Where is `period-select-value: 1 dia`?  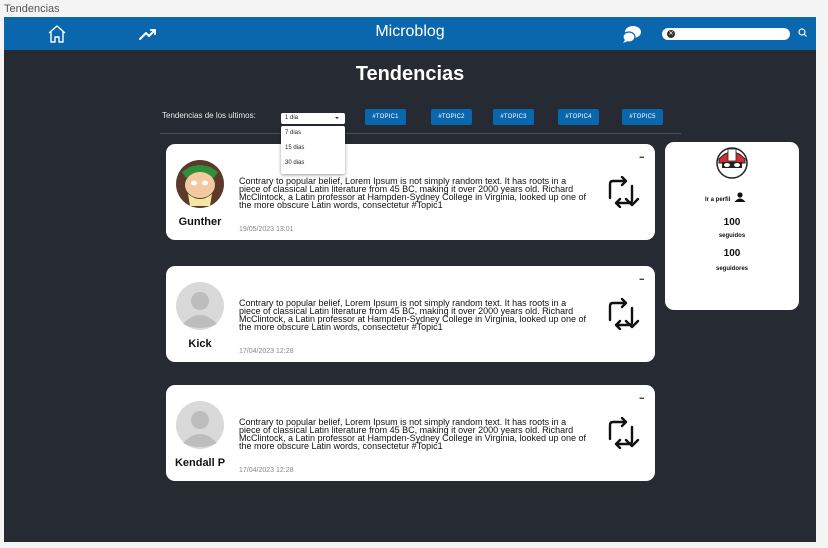 period-select-value: 1 dia is located at coordinates (292, 118).